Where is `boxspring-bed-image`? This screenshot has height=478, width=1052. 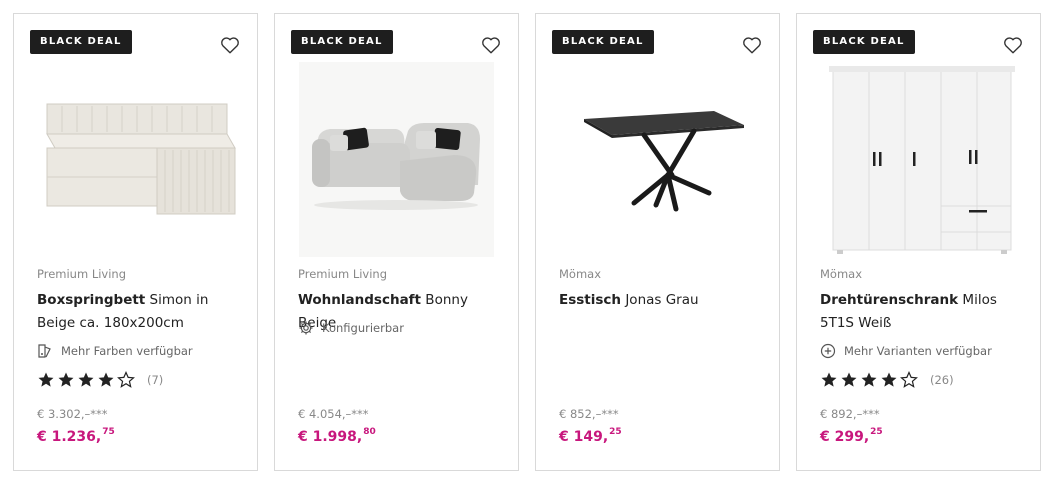
boxspring-bed-image is located at coordinates (140, 159).